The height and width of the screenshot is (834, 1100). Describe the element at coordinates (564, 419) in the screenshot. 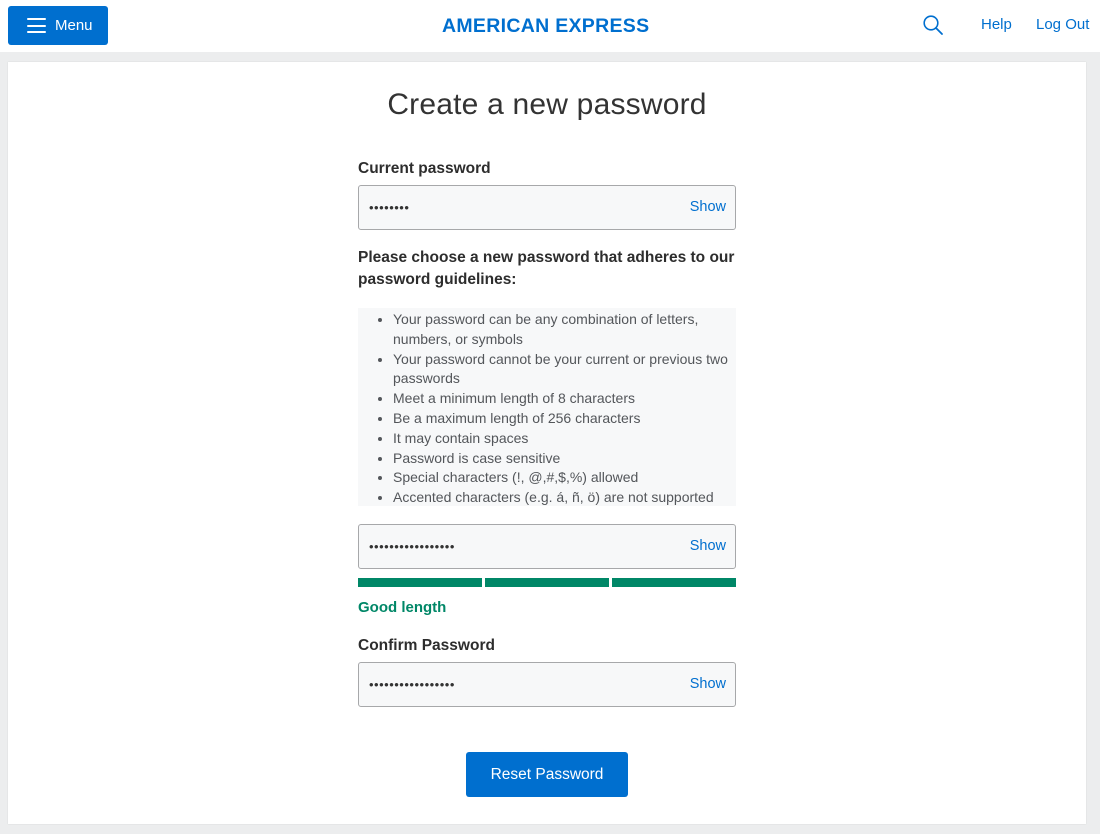

I see `guideline-item: Be a maximum length of 256 characters` at that location.